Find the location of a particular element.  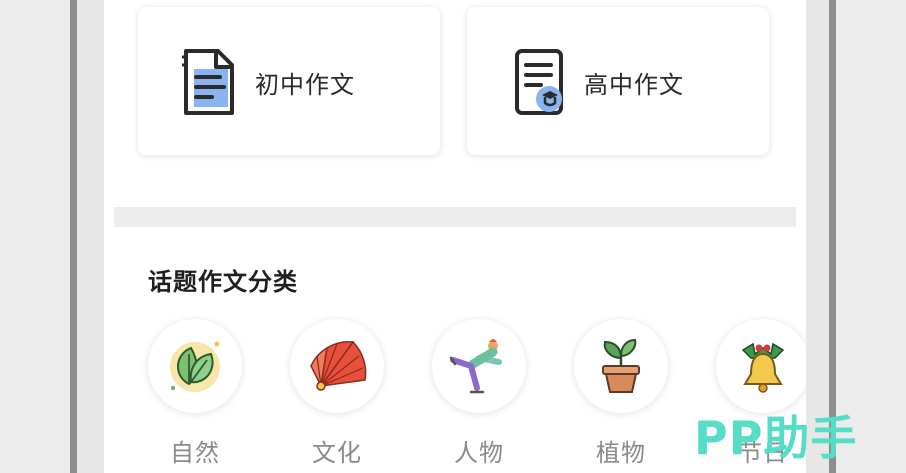

device-frame-left is located at coordinates (73, 236).